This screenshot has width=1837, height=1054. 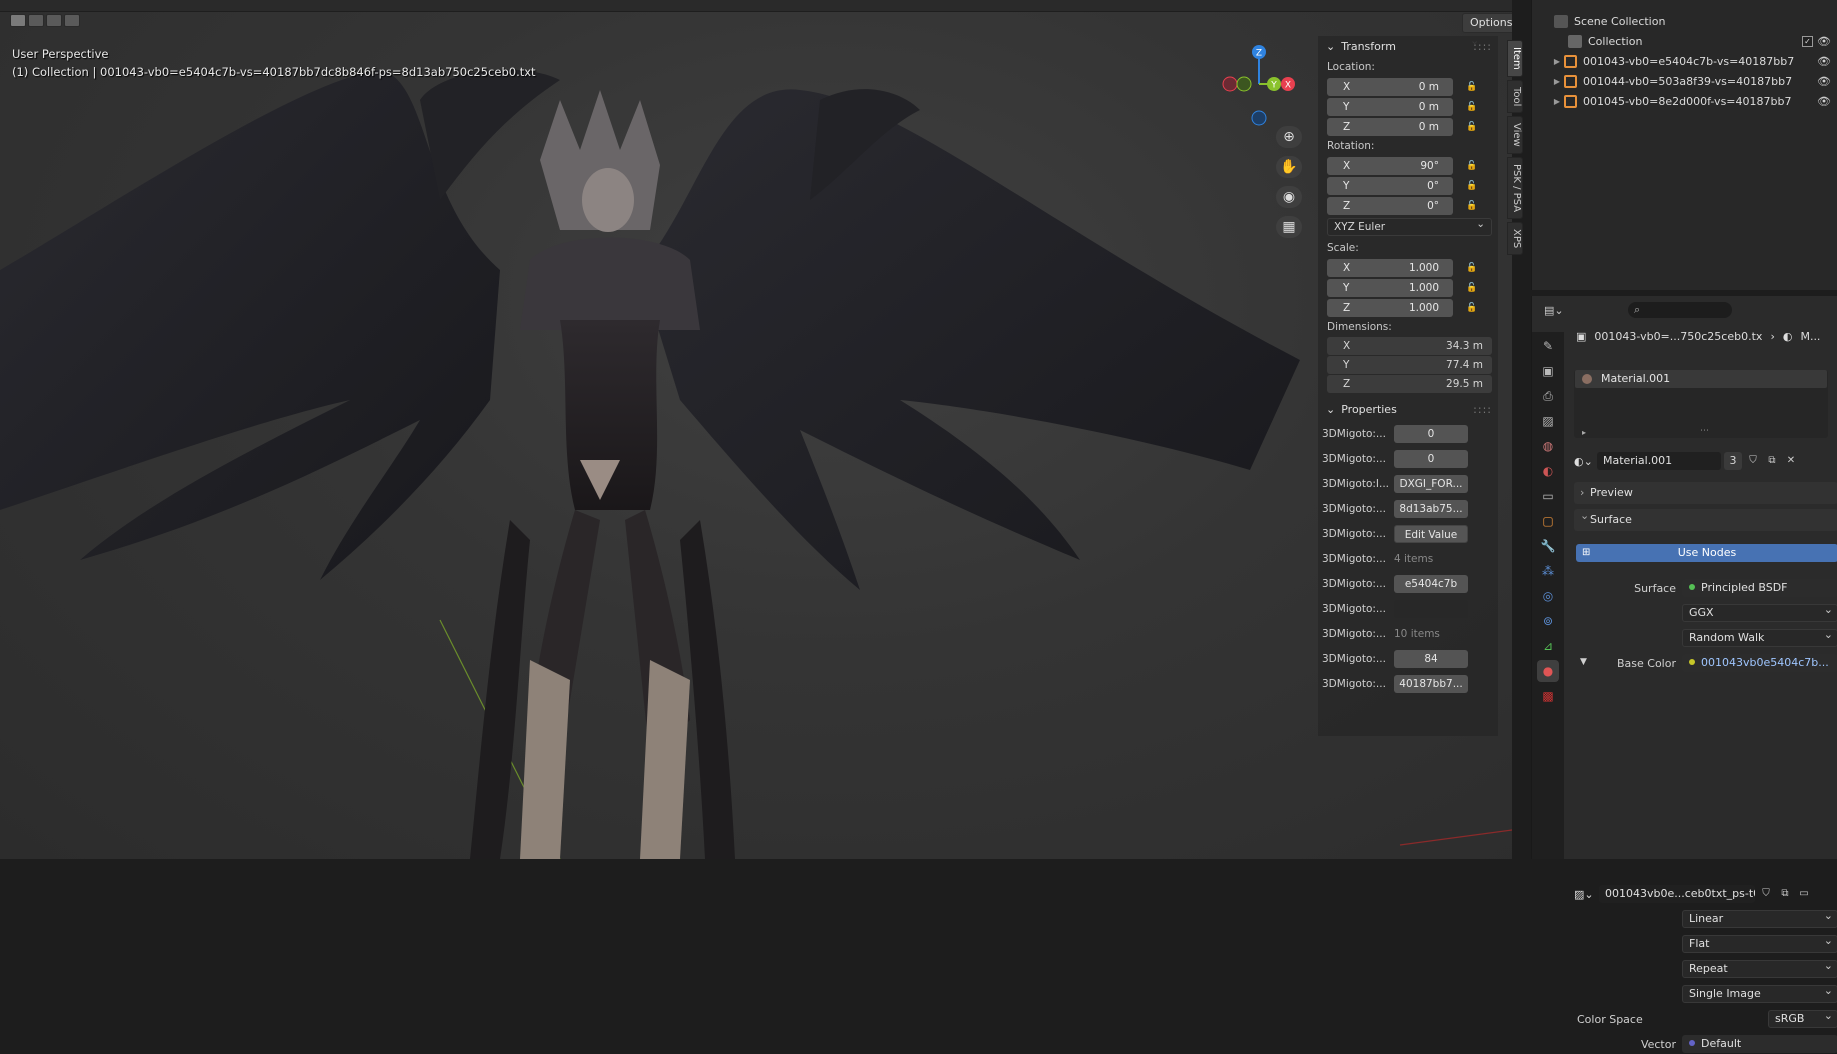 I want to click on tab-item: Item, so click(x=1515, y=58).